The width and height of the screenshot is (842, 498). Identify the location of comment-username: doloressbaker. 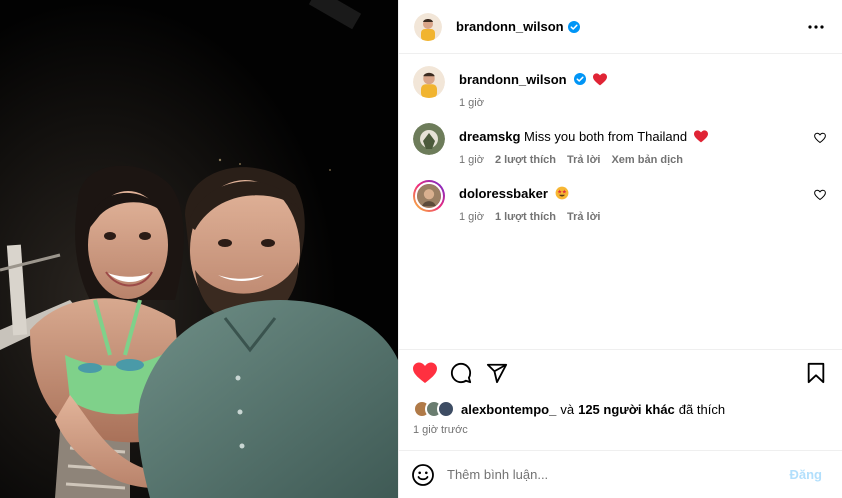
(503, 193).